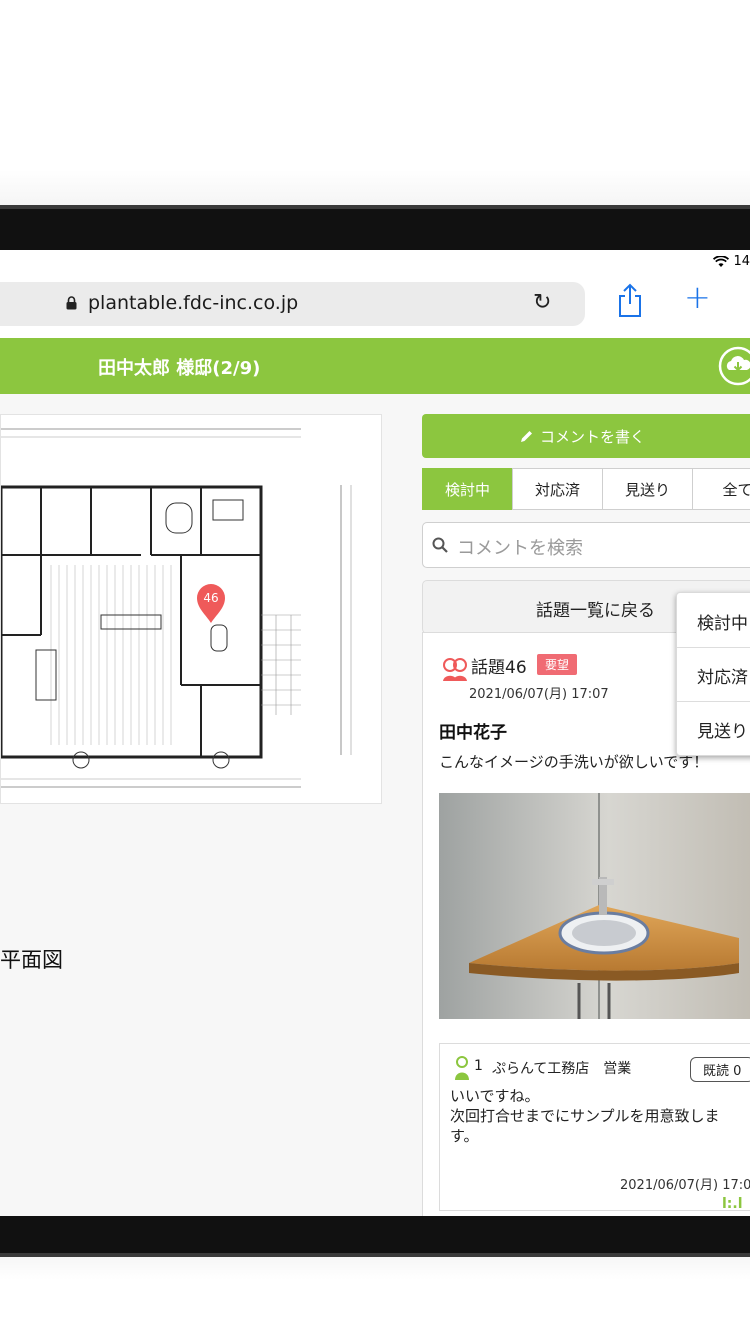 The width and height of the screenshot is (750, 1335). I want to click on tab-all: 全て, so click(721, 489).